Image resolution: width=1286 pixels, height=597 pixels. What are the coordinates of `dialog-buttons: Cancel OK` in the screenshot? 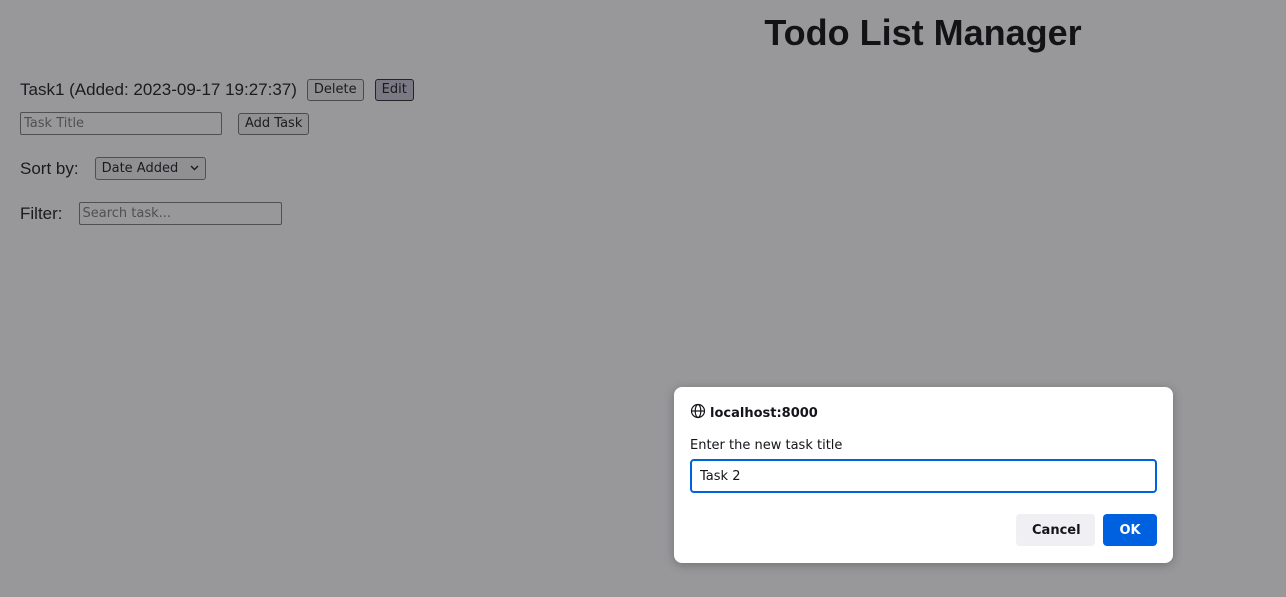 It's located at (1086, 530).